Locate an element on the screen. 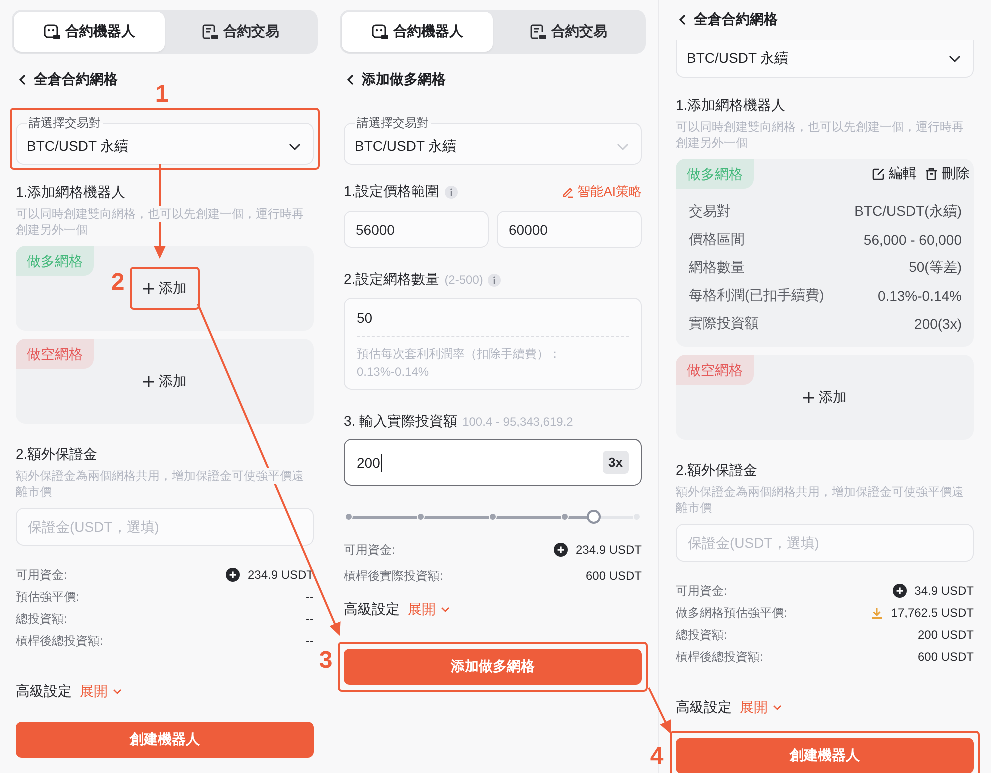 The image size is (991, 773). price-input: 56000 is located at coordinates (416, 229).